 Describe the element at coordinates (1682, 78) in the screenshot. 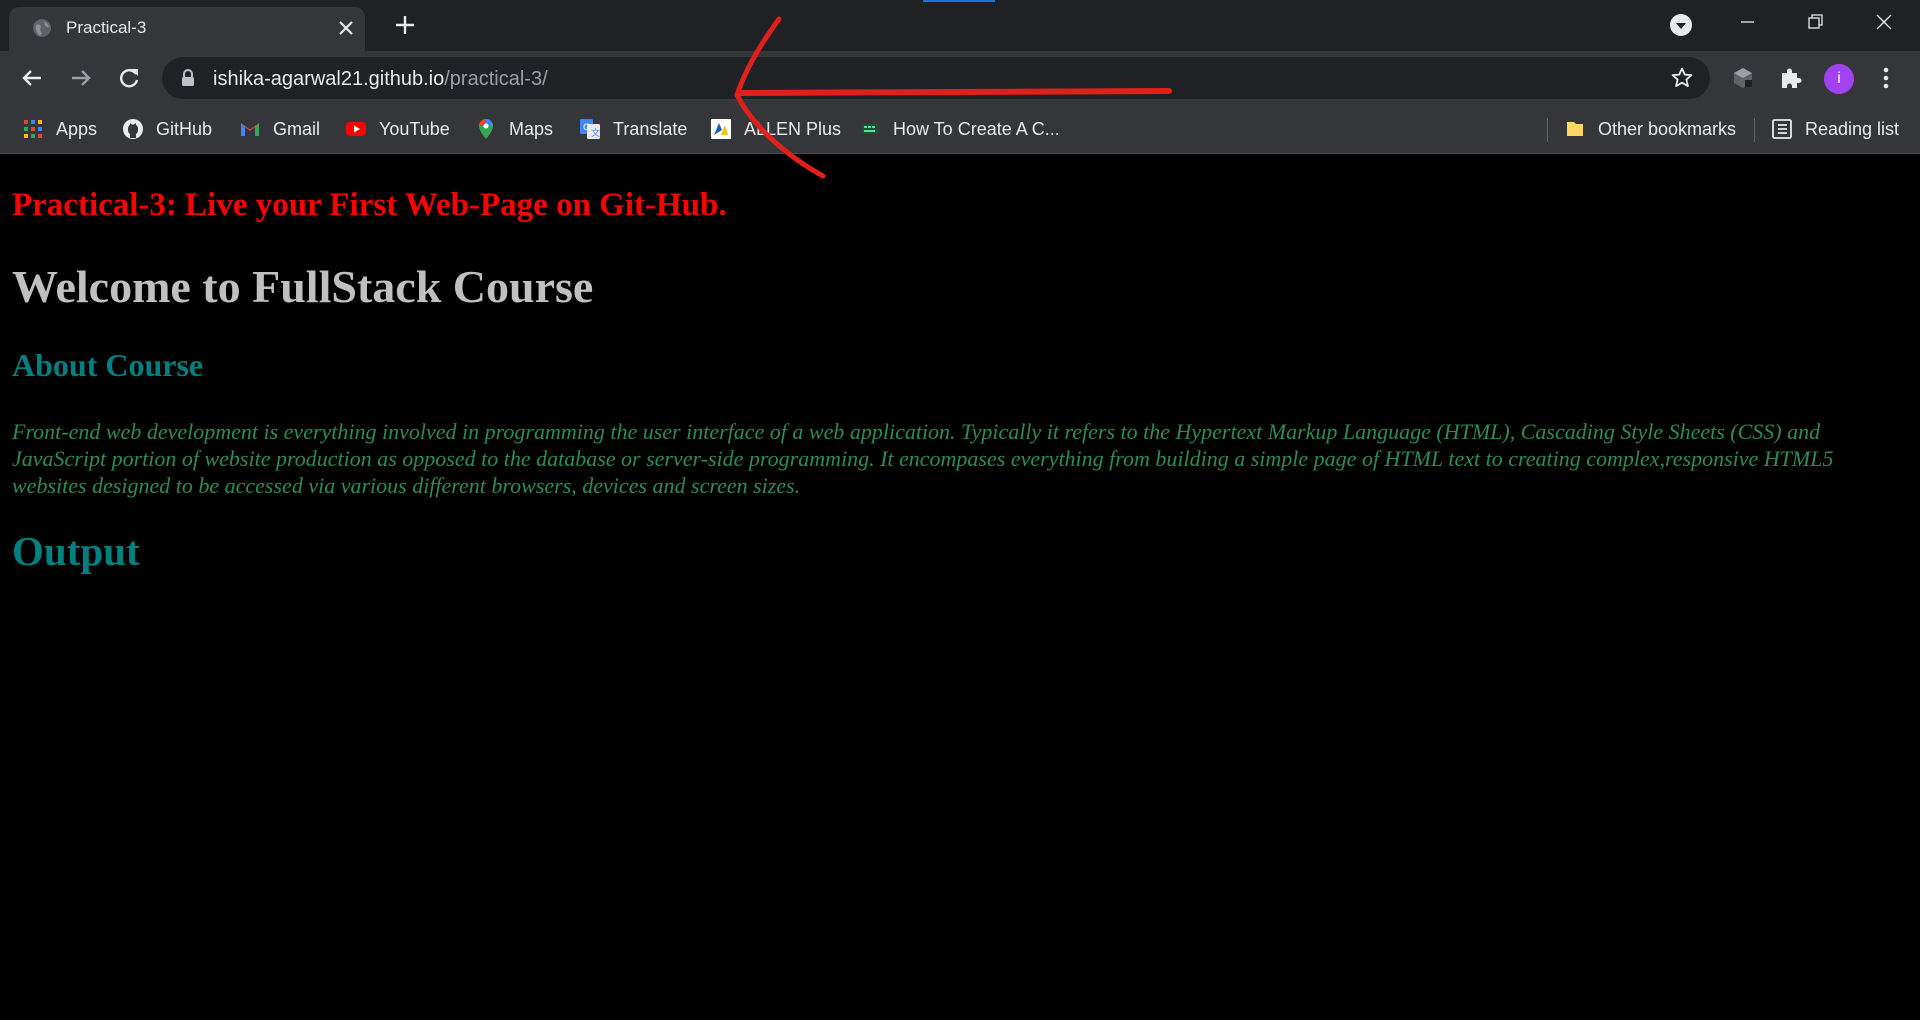

I see `bookmark-star-icon` at that location.